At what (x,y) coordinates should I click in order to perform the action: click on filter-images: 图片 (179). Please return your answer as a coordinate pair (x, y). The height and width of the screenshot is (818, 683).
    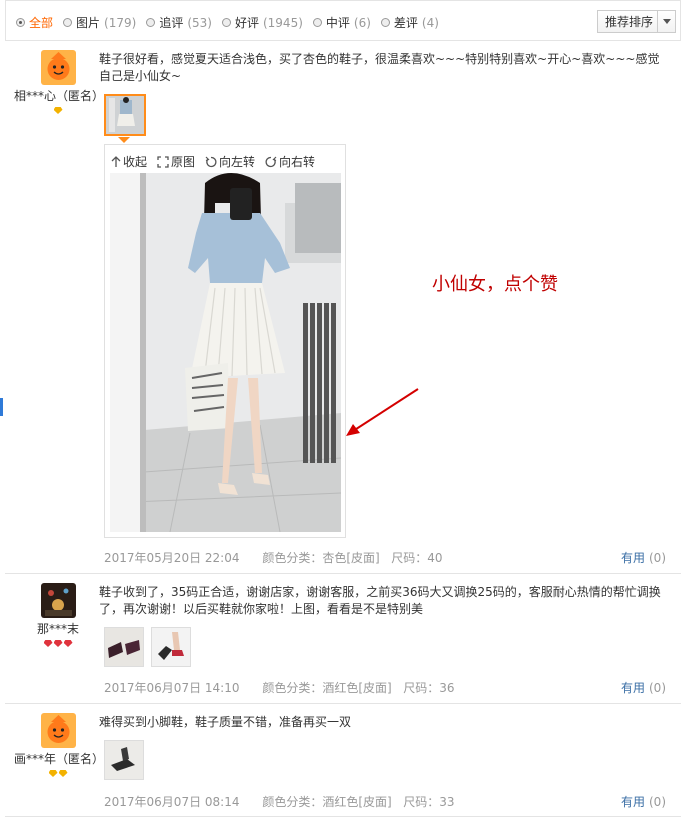
    Looking at the image, I should click on (99, 22).